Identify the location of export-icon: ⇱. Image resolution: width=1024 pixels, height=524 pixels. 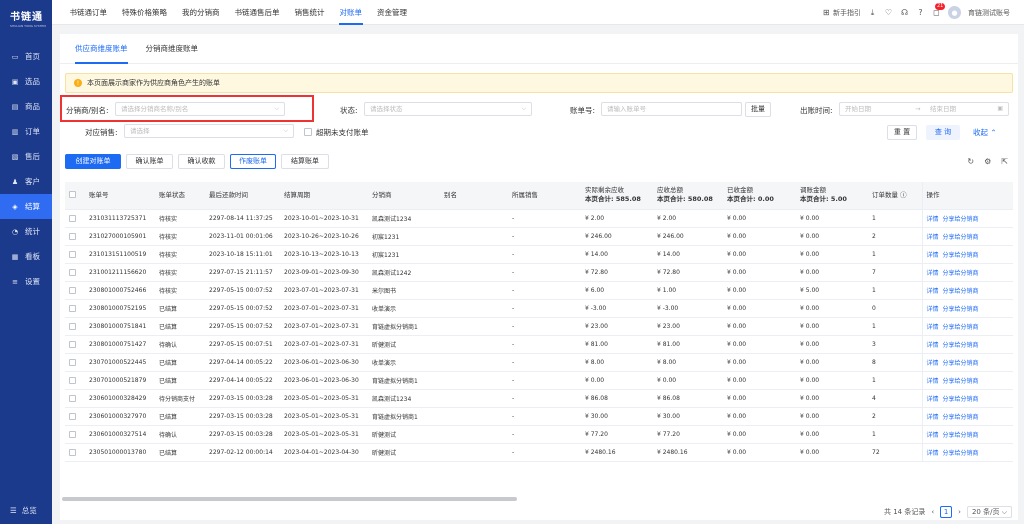
(1004, 161).